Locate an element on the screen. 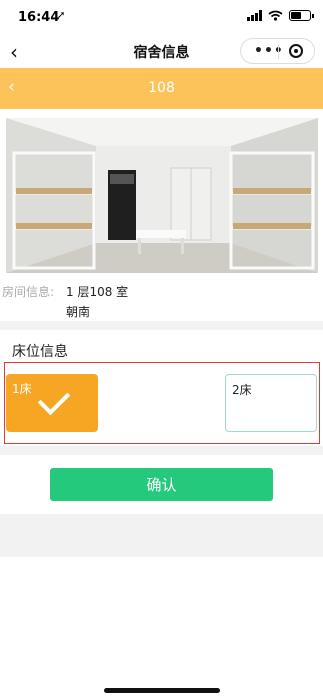 This screenshot has height=700, width=323. capsule-menu: ••• is located at coordinates (277, 51).